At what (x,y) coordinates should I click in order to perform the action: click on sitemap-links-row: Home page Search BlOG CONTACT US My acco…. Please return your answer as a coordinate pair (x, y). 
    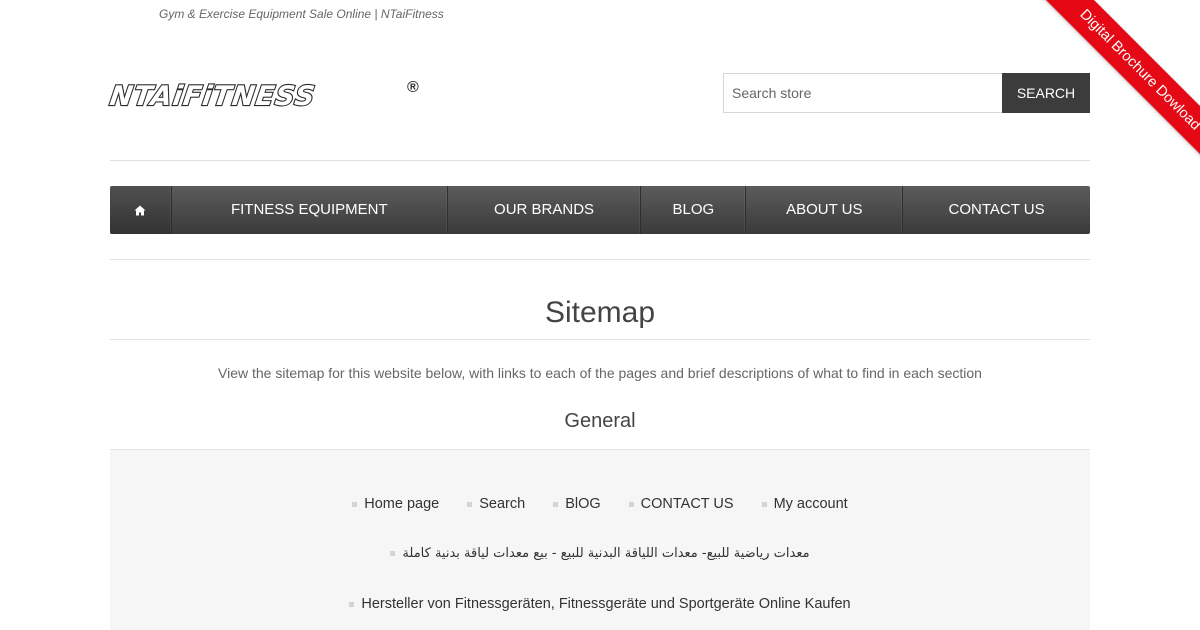
    Looking at the image, I should click on (600, 504).